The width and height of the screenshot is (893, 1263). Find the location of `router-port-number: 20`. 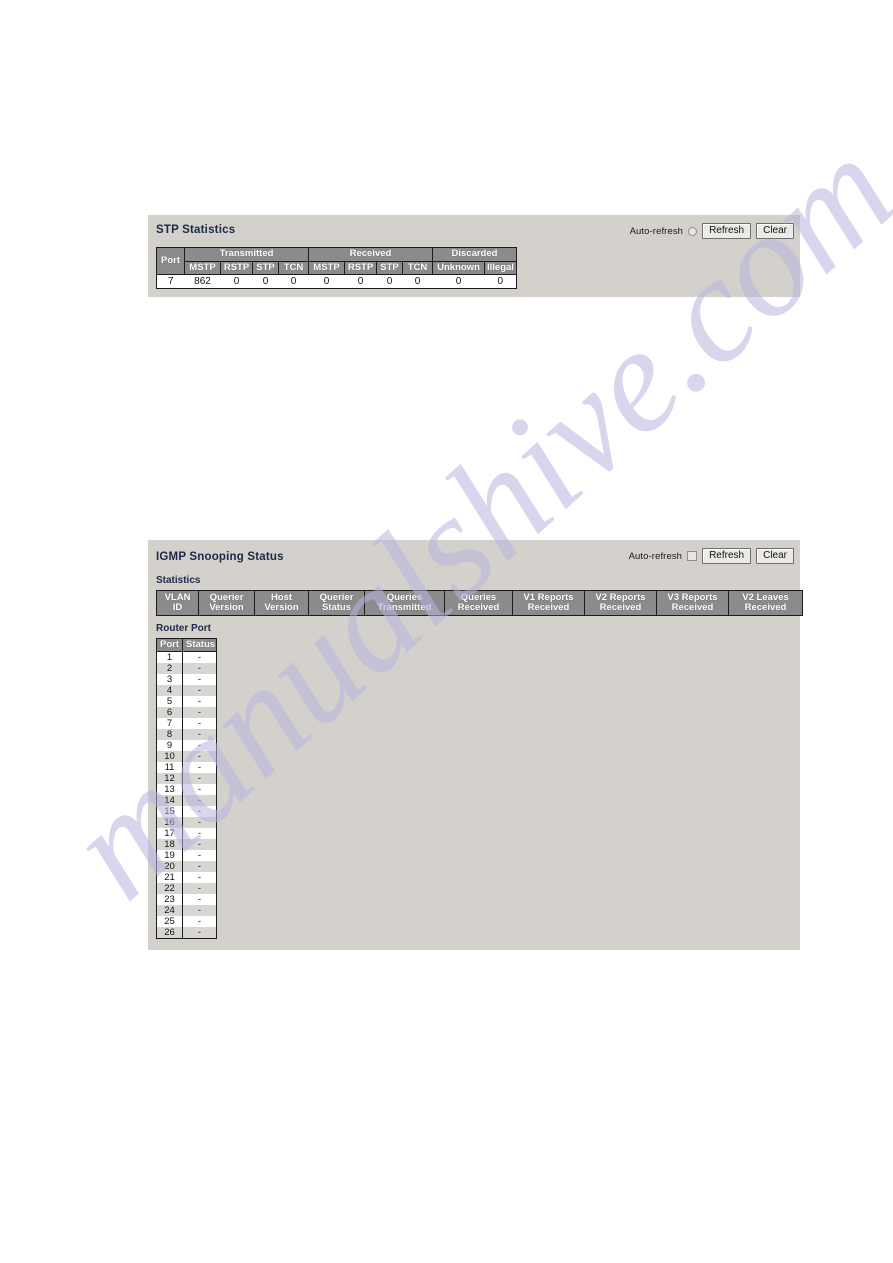

router-port-number: 20 is located at coordinates (169, 866).